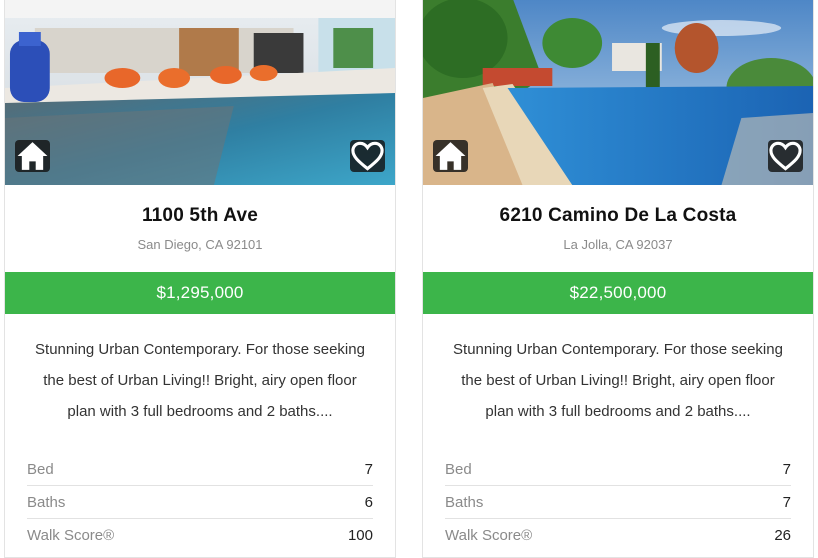 Image resolution: width=818 pixels, height=558 pixels. Describe the element at coordinates (618, 293) in the screenshot. I see `listing-price: $22,500,000` at that location.